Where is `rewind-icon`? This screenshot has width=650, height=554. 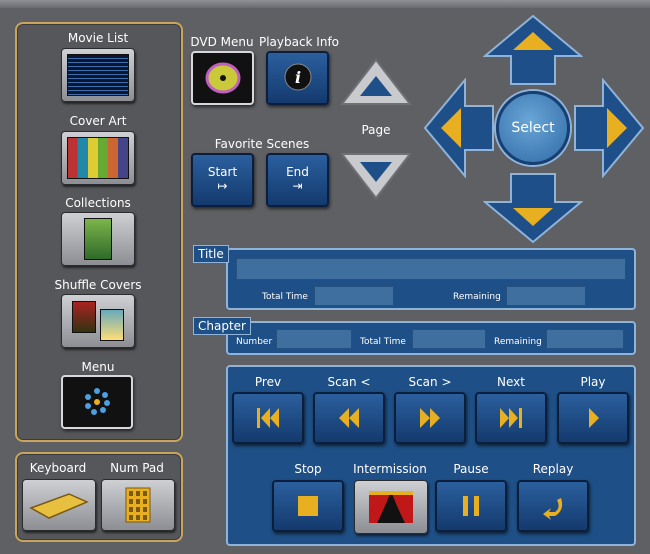
rewind-icon is located at coordinates (349, 418).